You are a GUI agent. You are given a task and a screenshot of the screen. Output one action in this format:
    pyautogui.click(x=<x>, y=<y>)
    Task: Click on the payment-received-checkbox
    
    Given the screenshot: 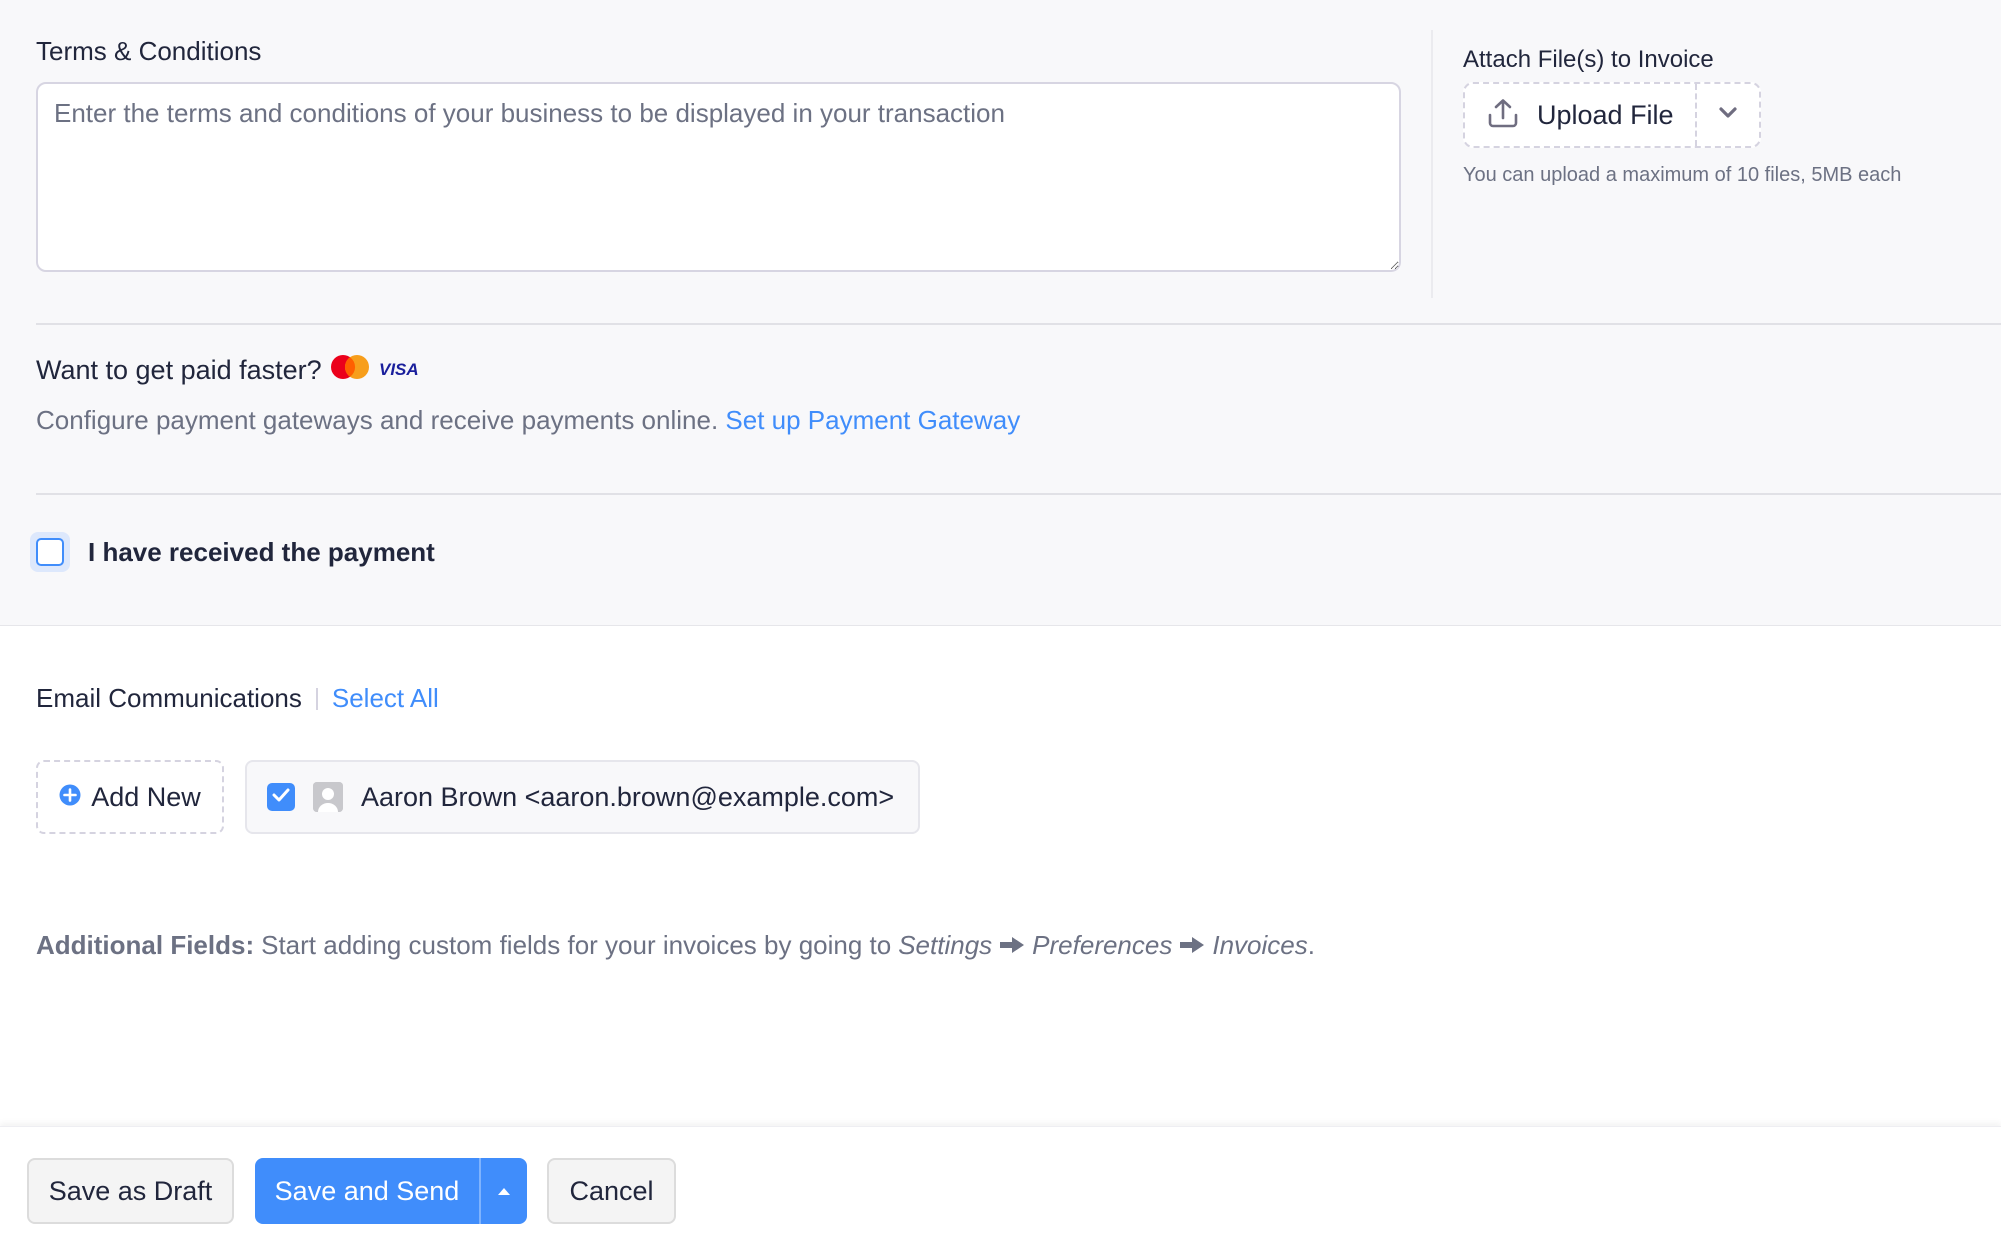 What is the action you would take?
    pyautogui.click(x=50, y=552)
    